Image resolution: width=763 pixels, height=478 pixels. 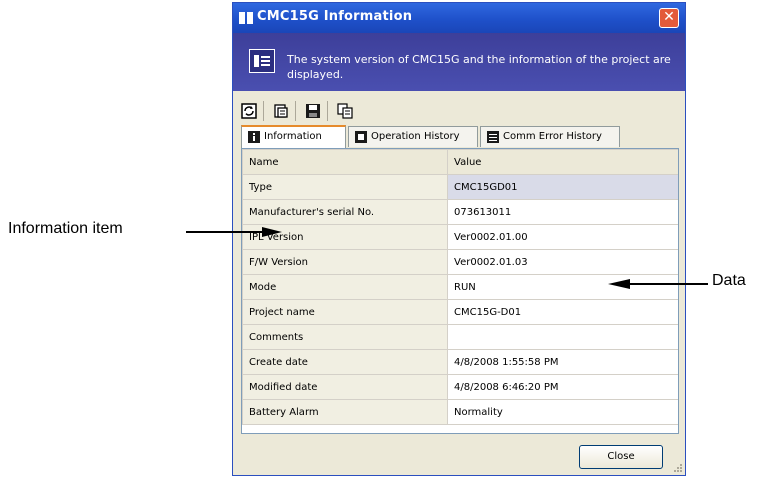 What do you see at coordinates (562, 187) in the screenshot?
I see `row-value: CMC15GD01` at bounding box center [562, 187].